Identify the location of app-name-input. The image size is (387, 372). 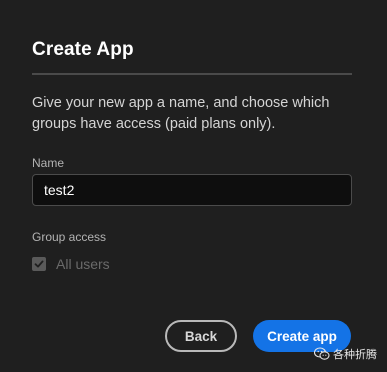
(192, 190).